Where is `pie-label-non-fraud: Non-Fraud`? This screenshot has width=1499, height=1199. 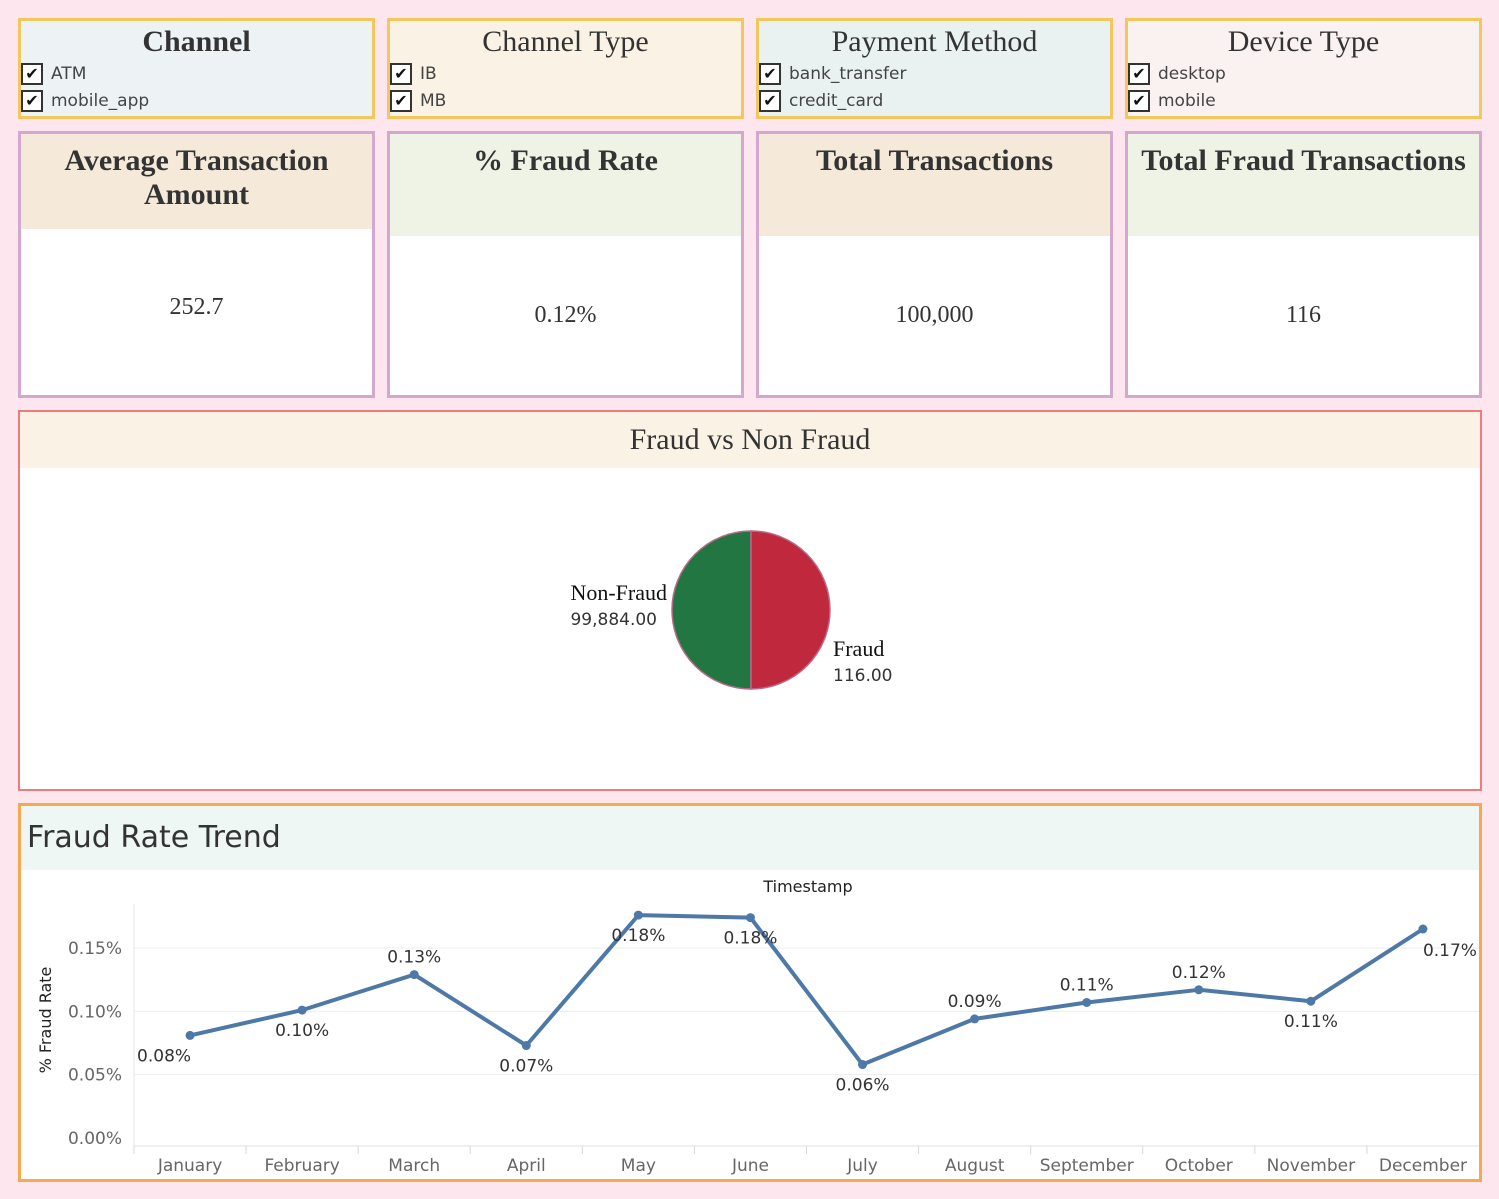 pie-label-non-fraud: Non-Fraud is located at coordinates (618, 592).